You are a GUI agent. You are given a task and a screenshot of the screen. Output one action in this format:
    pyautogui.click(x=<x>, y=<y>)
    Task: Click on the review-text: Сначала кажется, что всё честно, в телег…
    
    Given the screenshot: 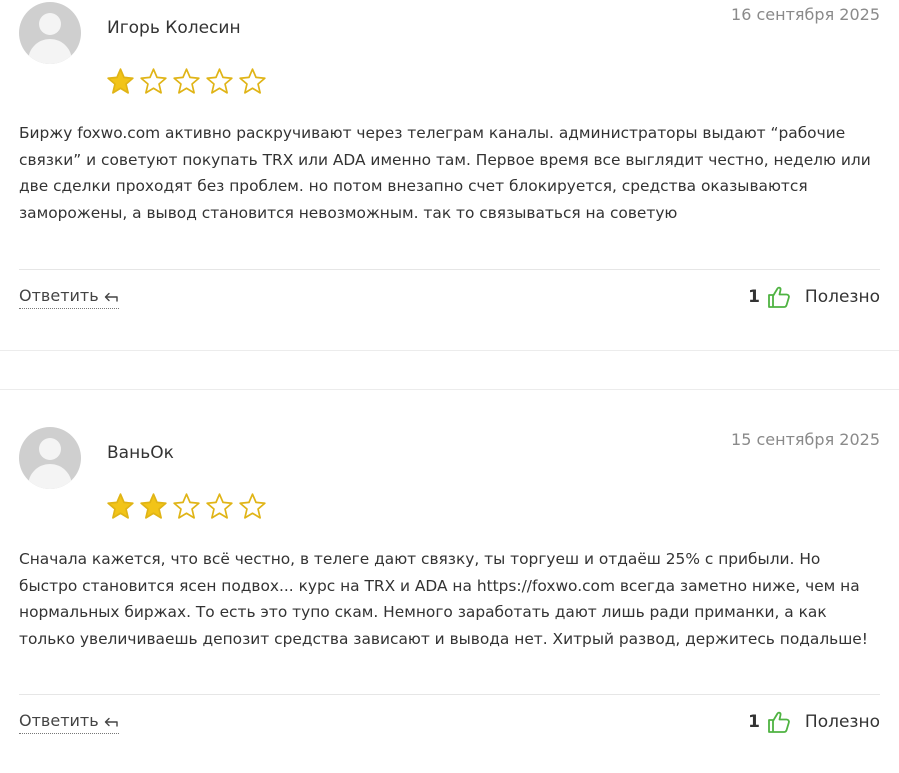 What is the action you would take?
    pyautogui.click(x=443, y=599)
    